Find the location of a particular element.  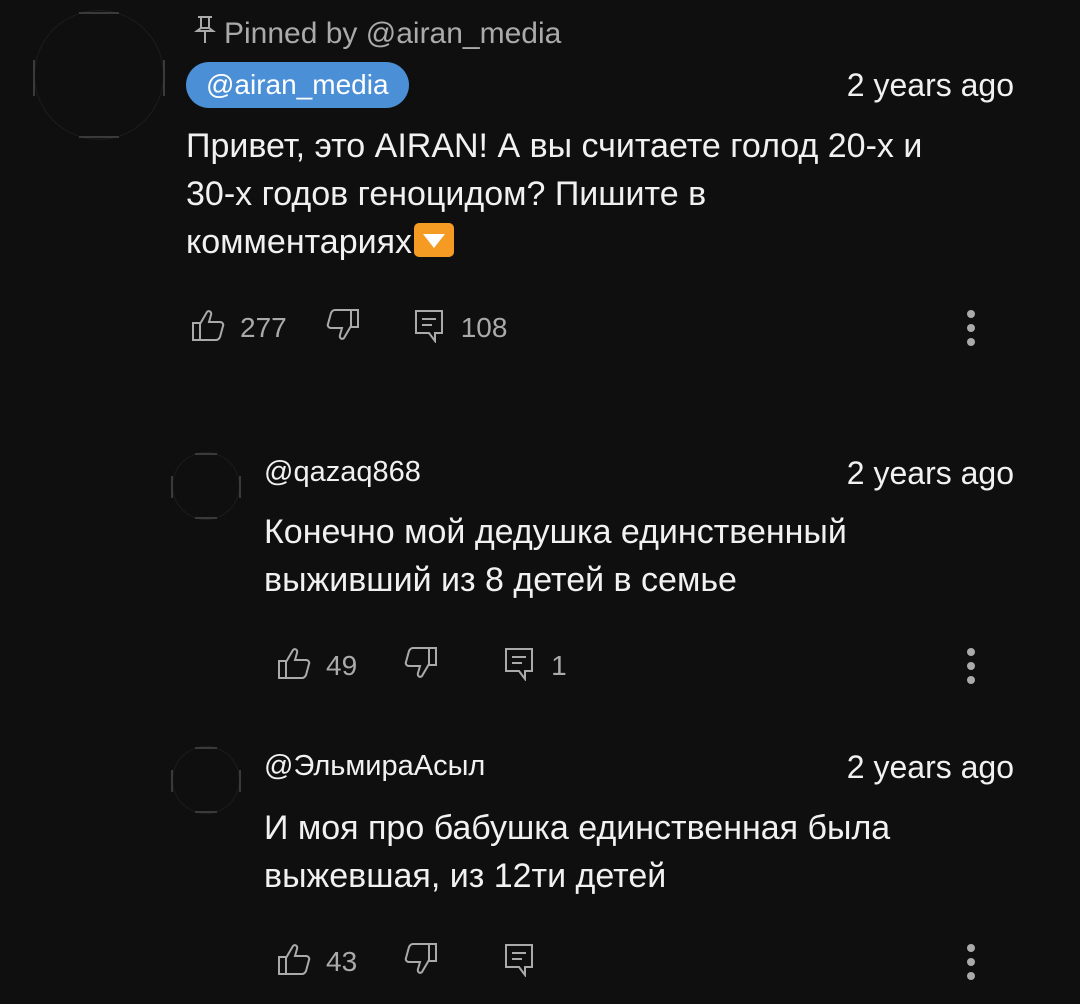

like-count: 43 is located at coordinates (342, 961).